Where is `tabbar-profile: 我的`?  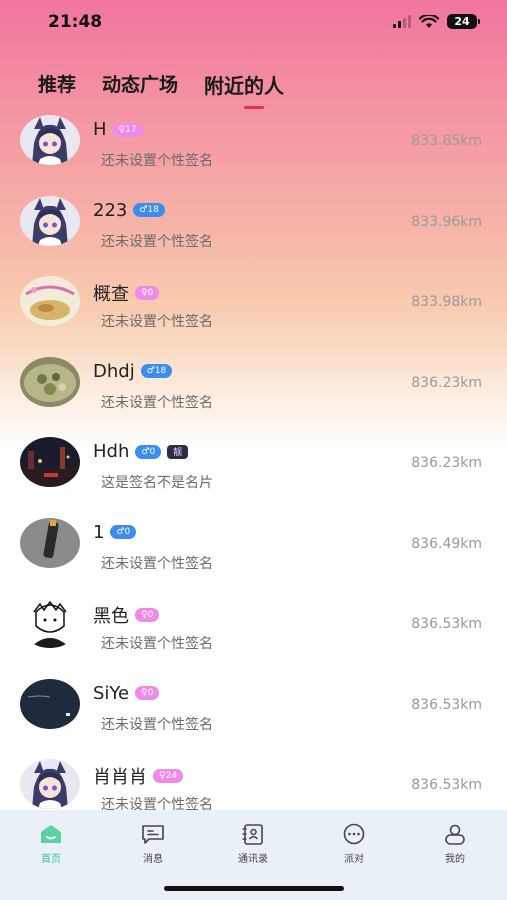
tabbar-profile: 我的 is located at coordinates (455, 843).